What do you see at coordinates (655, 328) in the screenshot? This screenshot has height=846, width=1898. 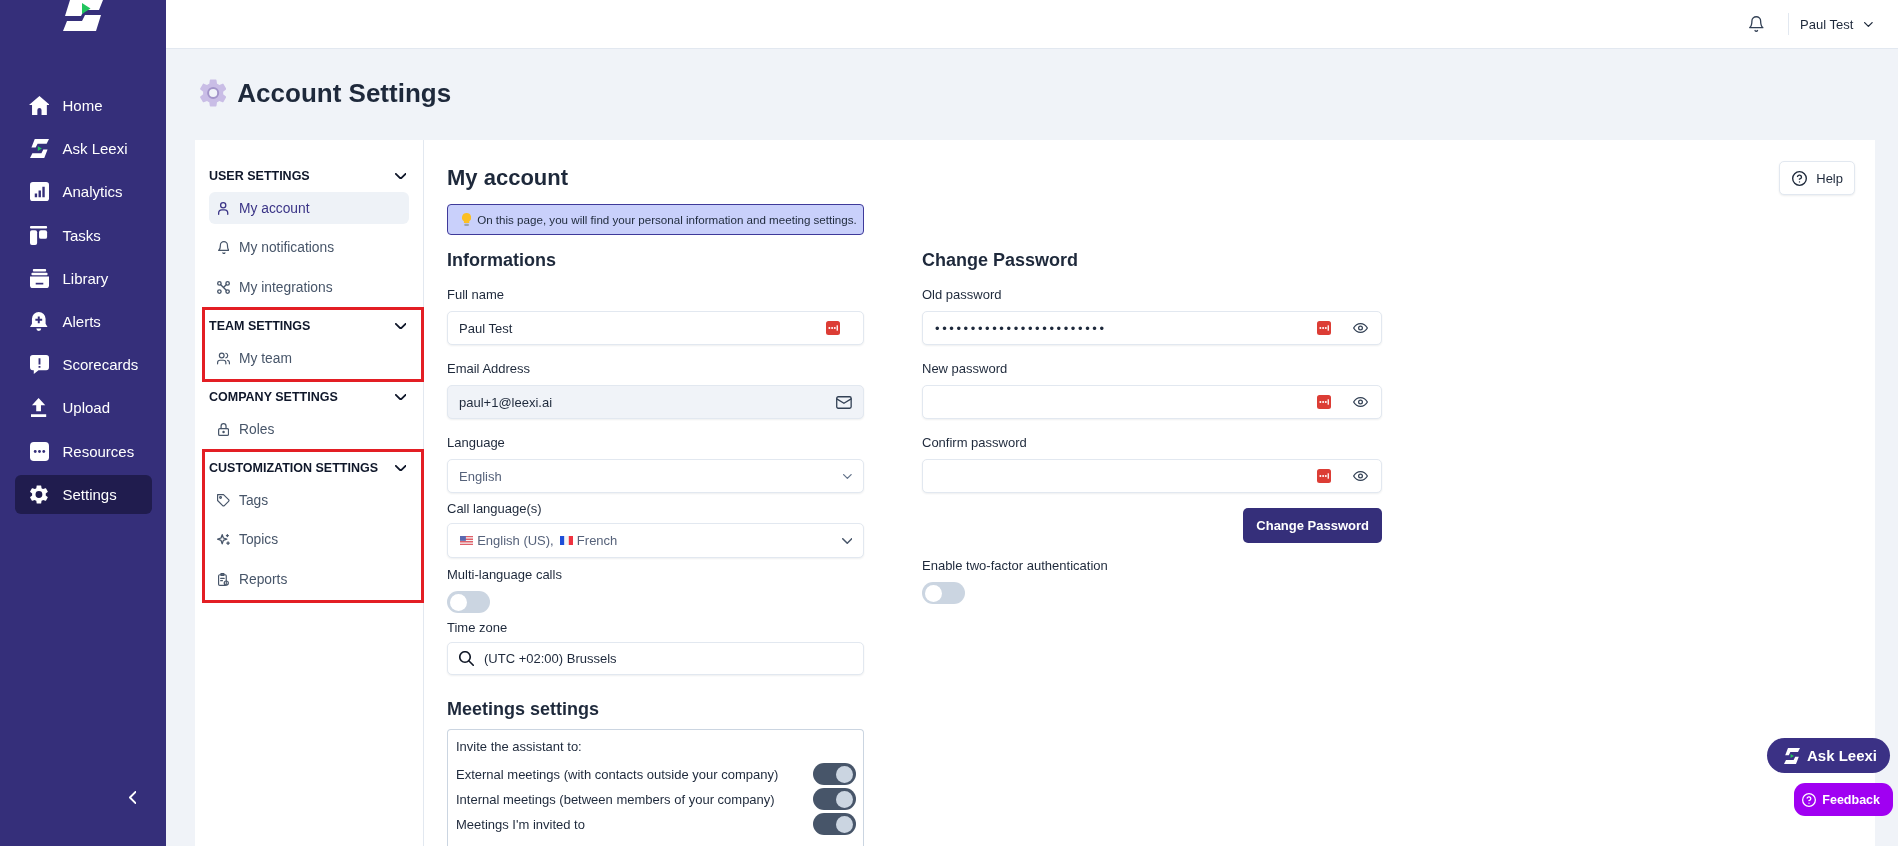 I see `text-field: Paul Test` at bounding box center [655, 328].